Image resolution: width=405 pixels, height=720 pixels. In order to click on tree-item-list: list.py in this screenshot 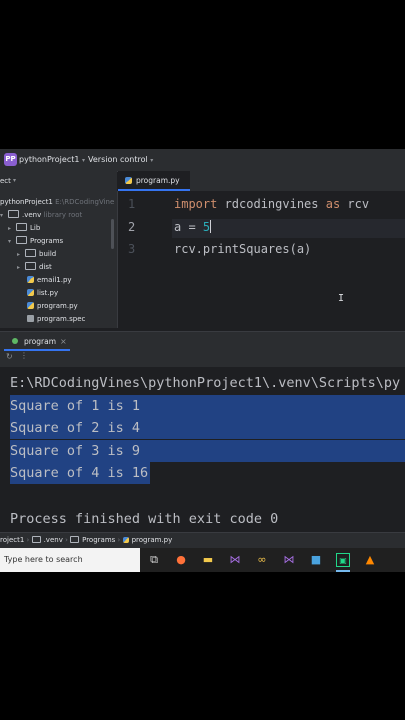, I will do `click(42, 293)`.